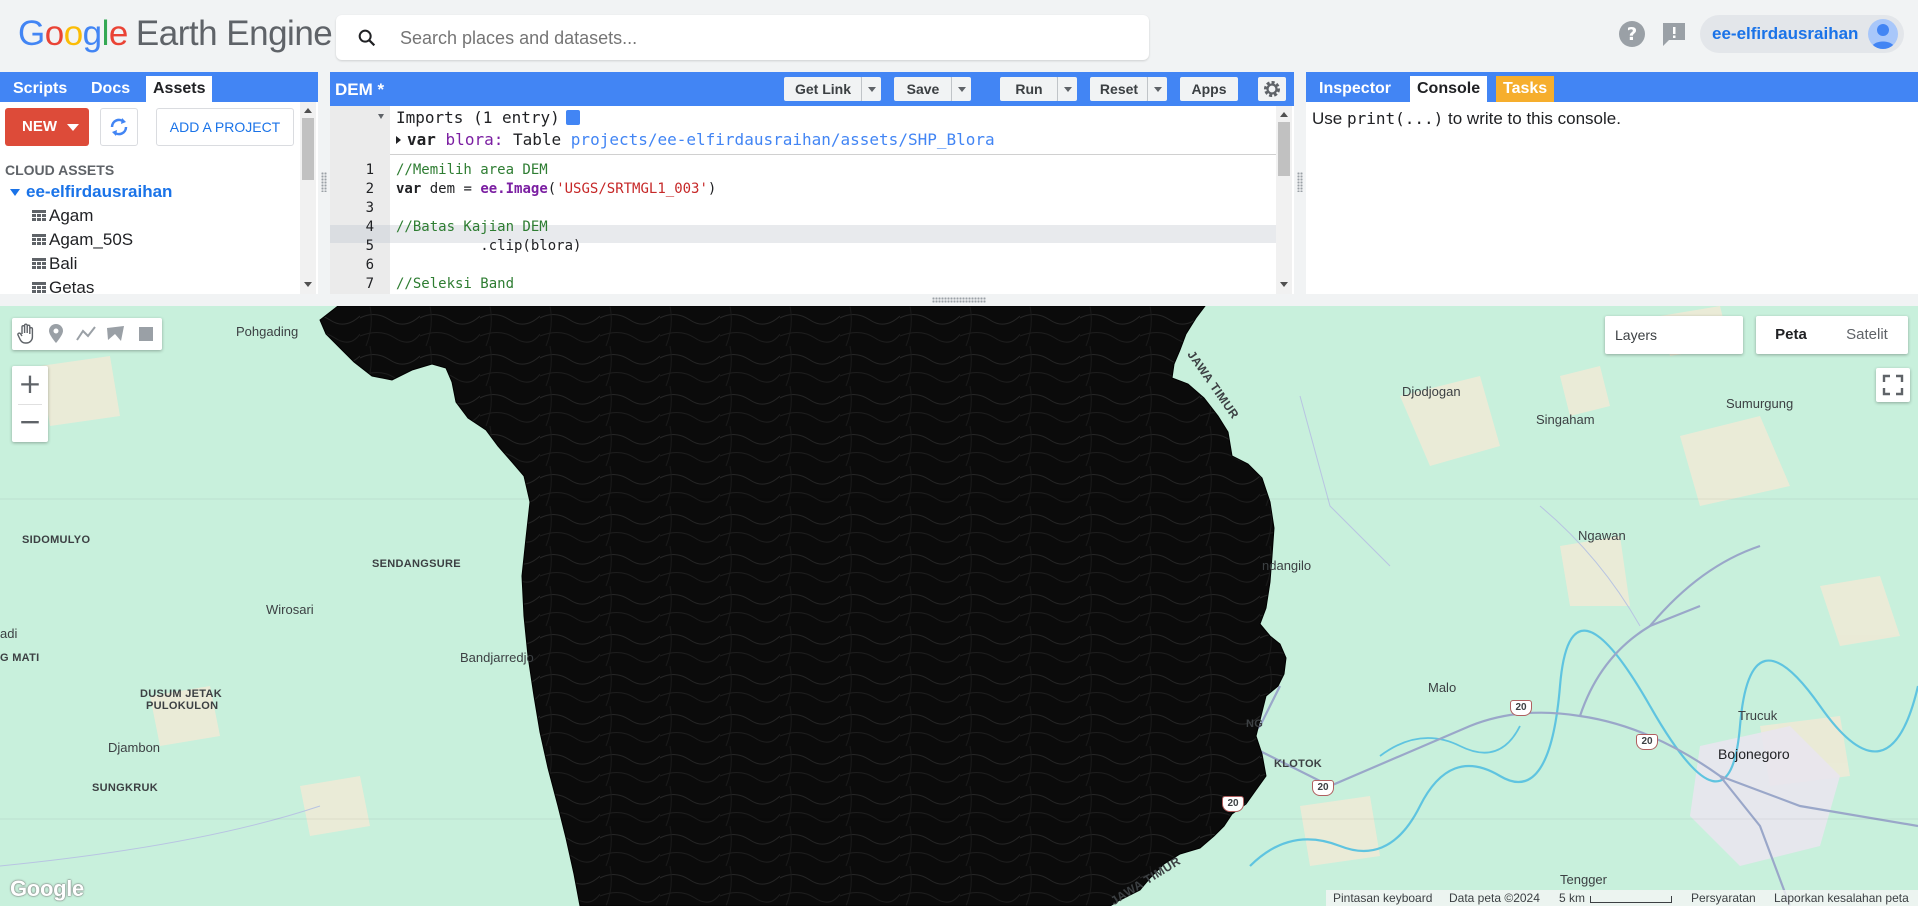  I want to click on asset-item: Getas, so click(63, 286).